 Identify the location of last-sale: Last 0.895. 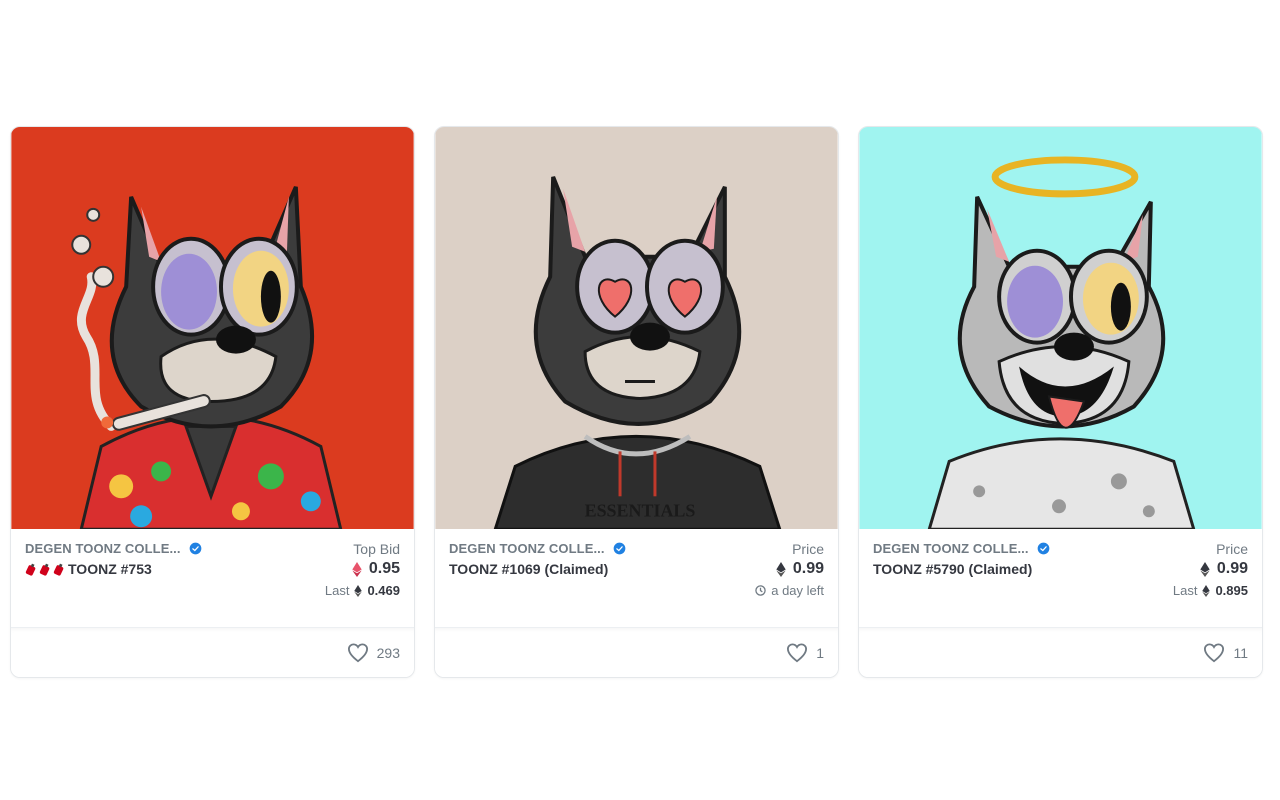
(1210, 590).